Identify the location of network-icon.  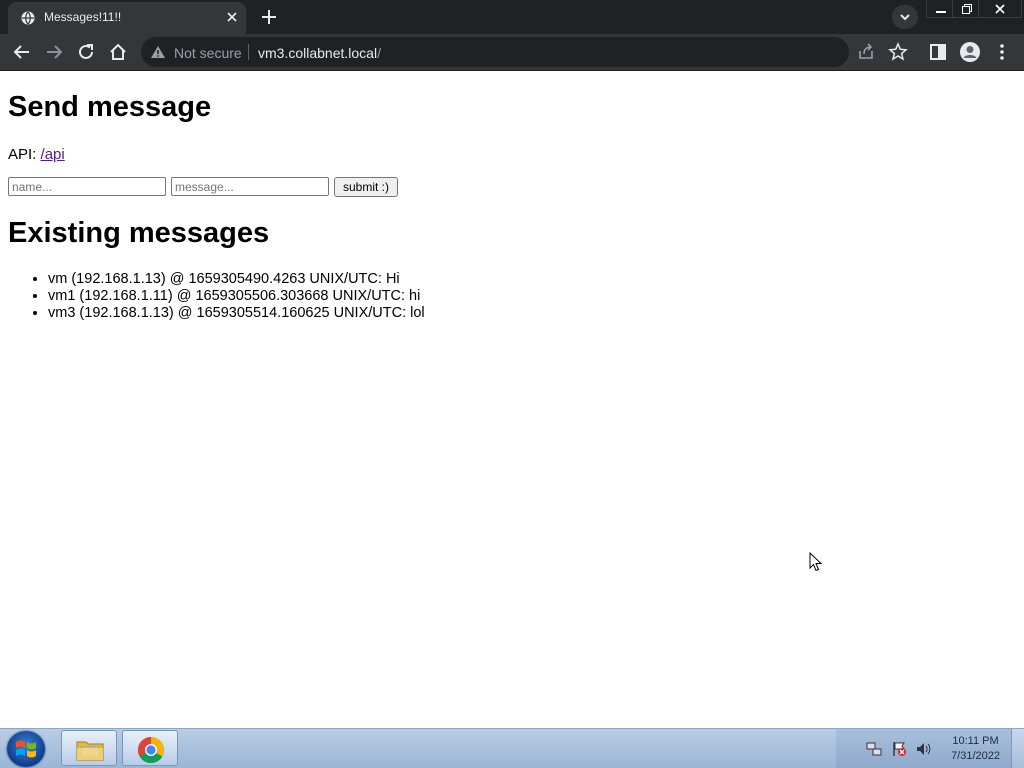
(874, 749).